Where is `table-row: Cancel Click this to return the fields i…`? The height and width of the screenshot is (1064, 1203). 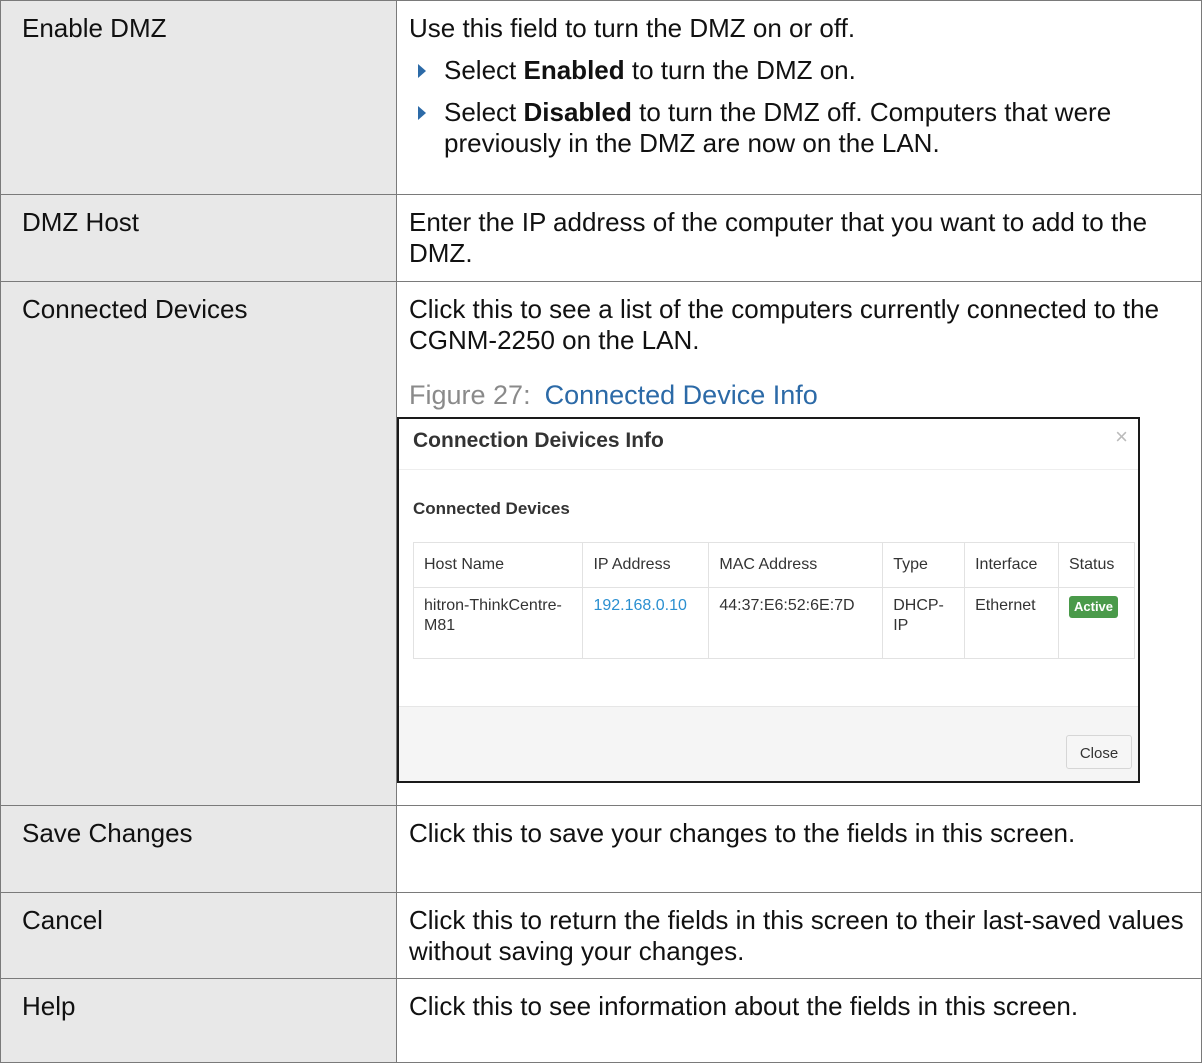
table-row: Cancel Click this to return the fields i… is located at coordinates (601, 935).